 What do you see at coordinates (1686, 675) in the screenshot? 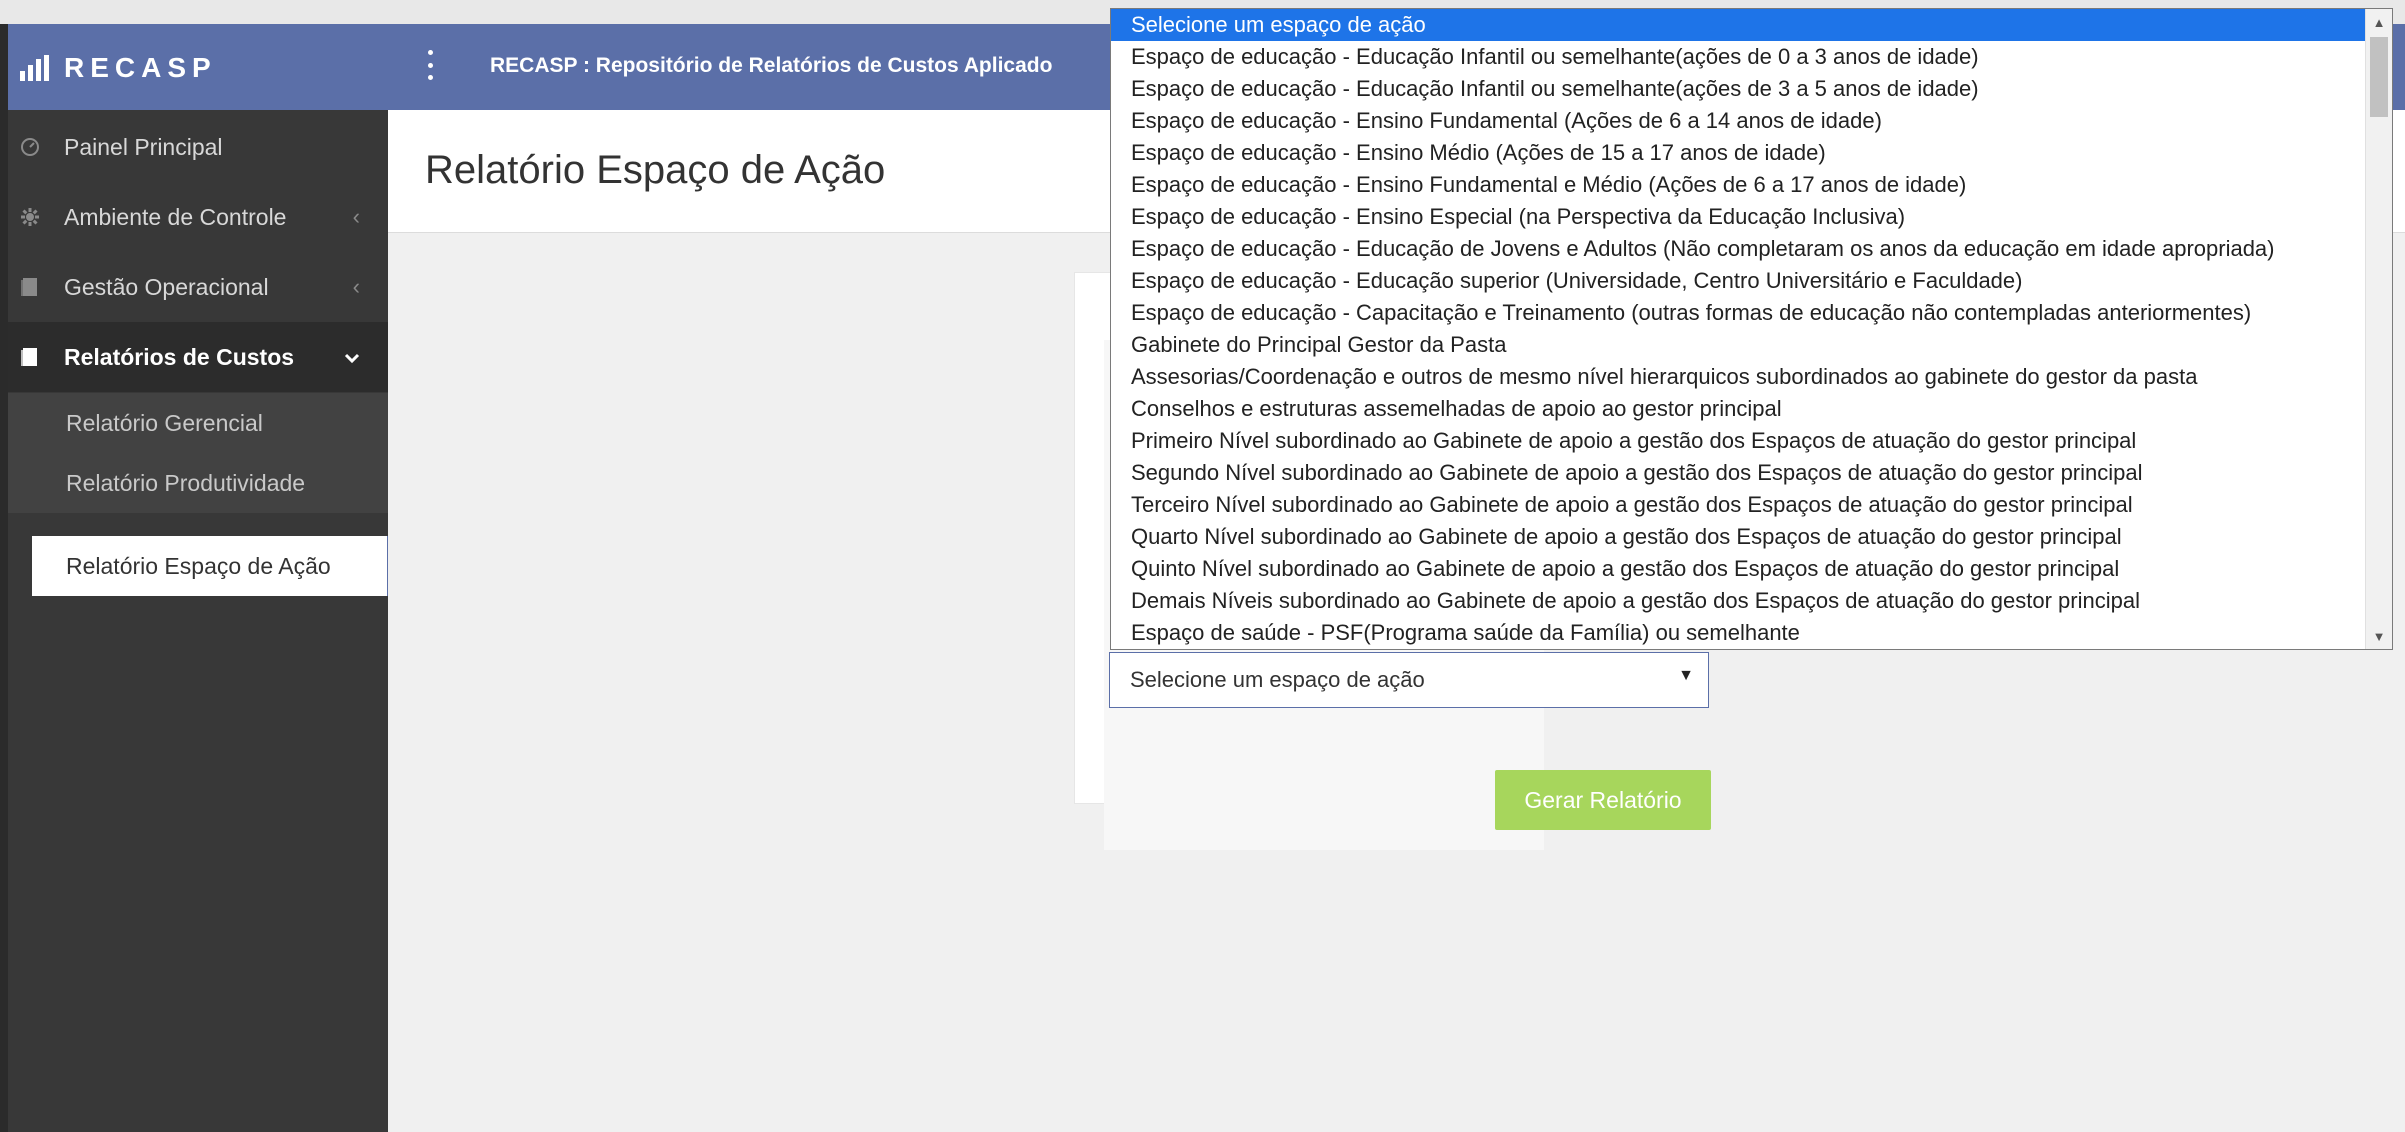
I see `dropdown-arrow-icon: ▼` at bounding box center [1686, 675].